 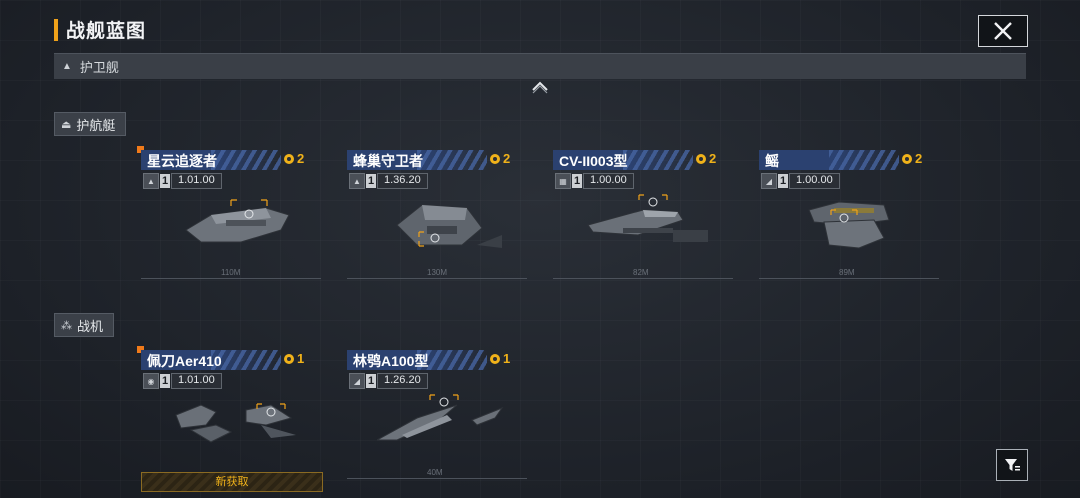 What do you see at coordinates (235, 423) in the screenshot?
I see `ship-sabre-aer410-image` at bounding box center [235, 423].